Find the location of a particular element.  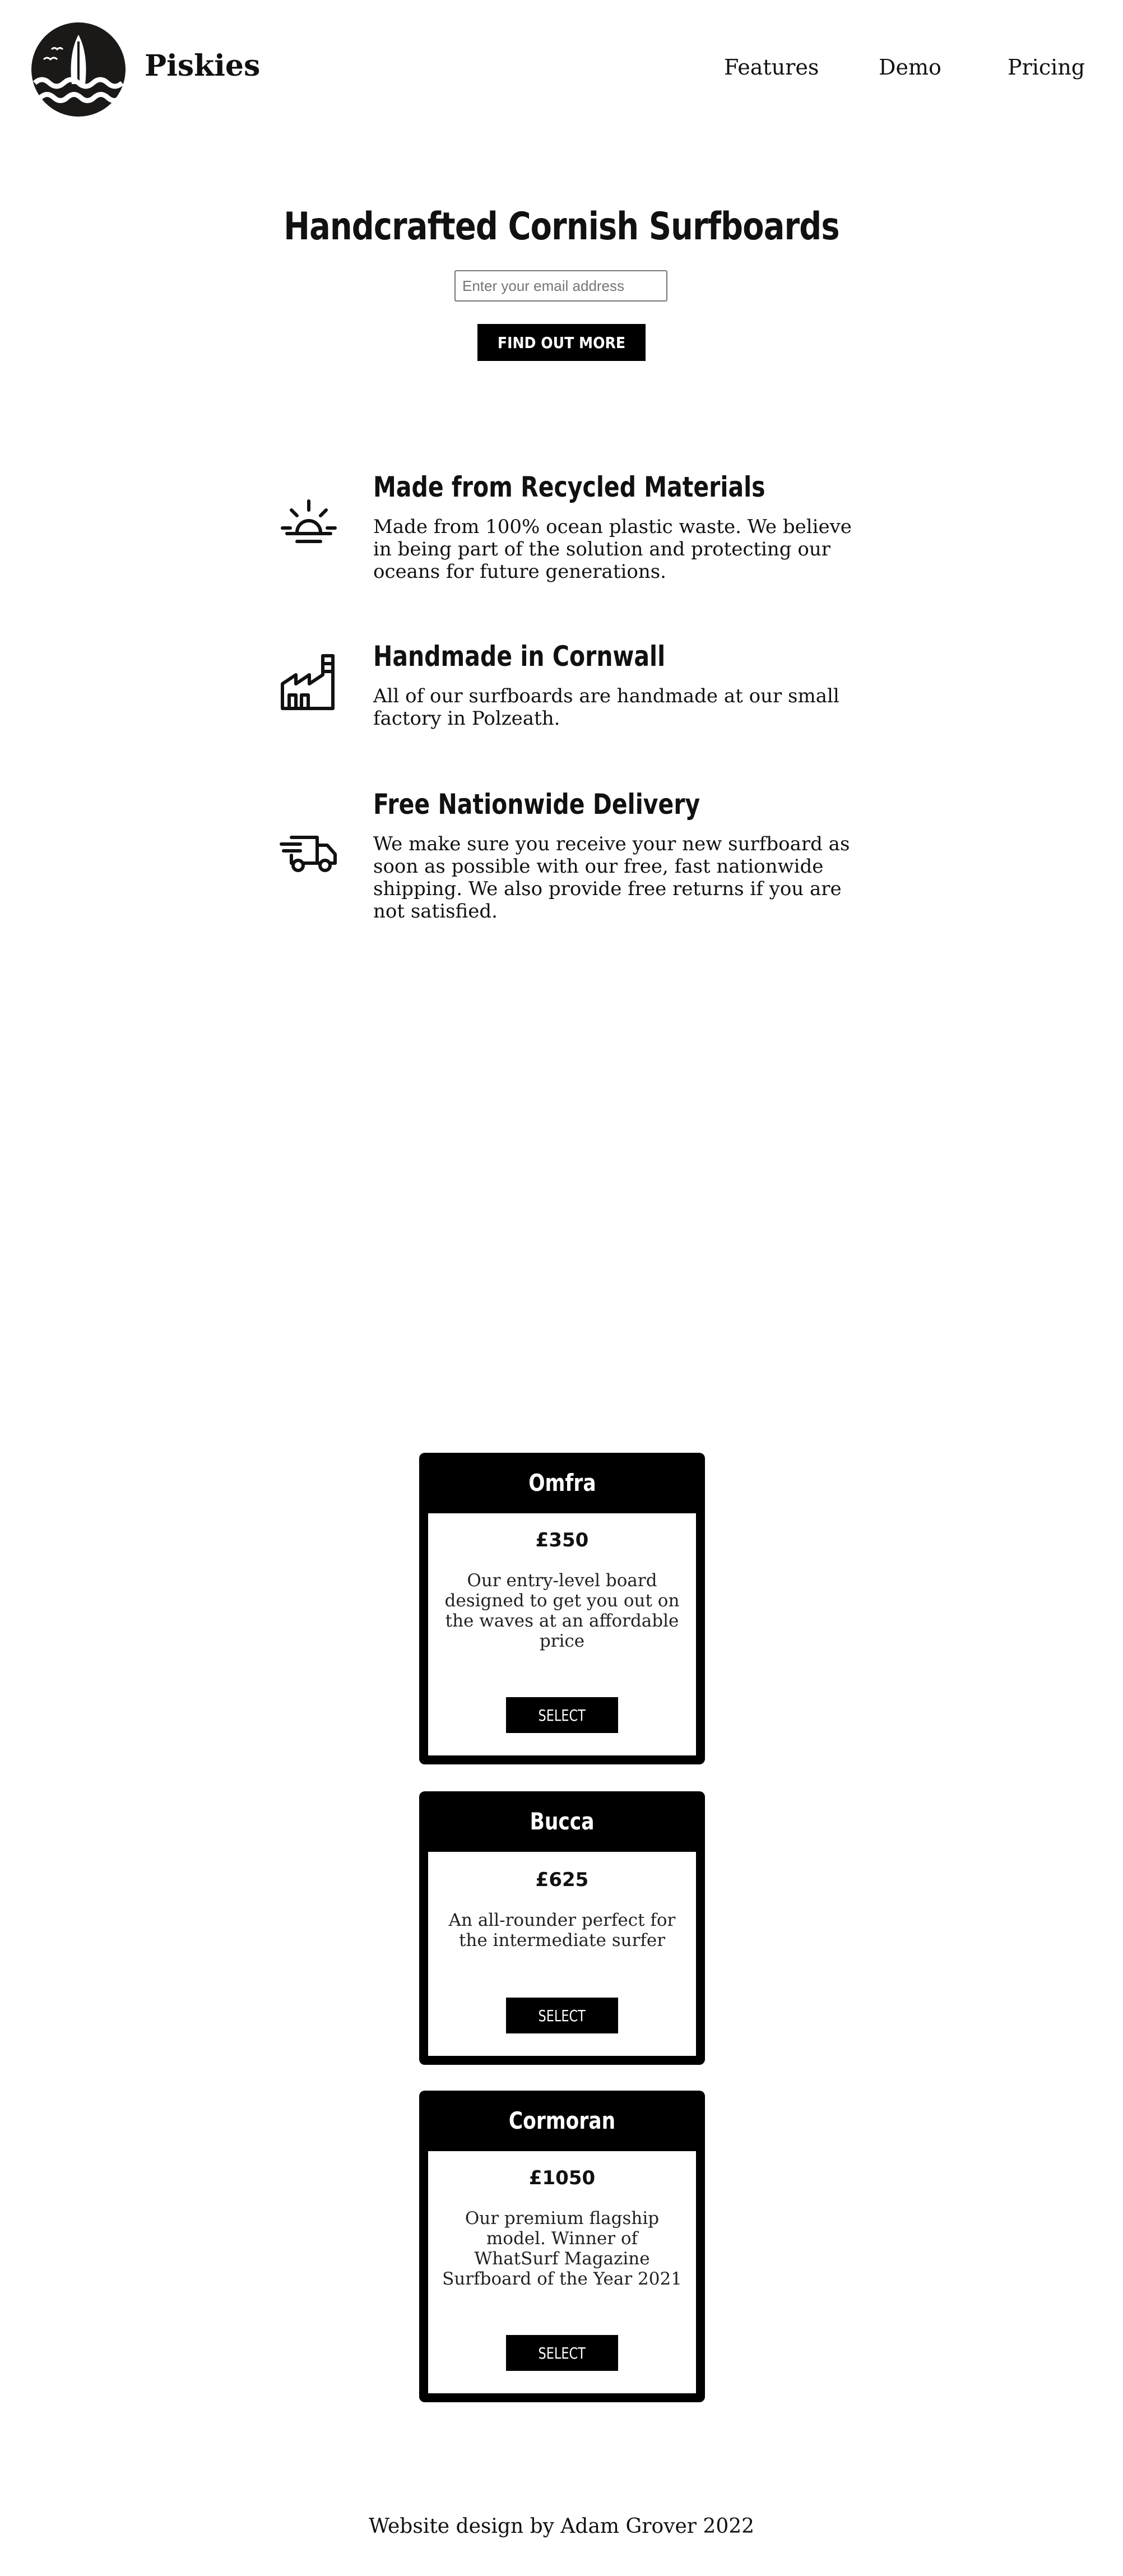

feature-title-recycled: Made from Recycled Materials is located at coordinates (569, 487).